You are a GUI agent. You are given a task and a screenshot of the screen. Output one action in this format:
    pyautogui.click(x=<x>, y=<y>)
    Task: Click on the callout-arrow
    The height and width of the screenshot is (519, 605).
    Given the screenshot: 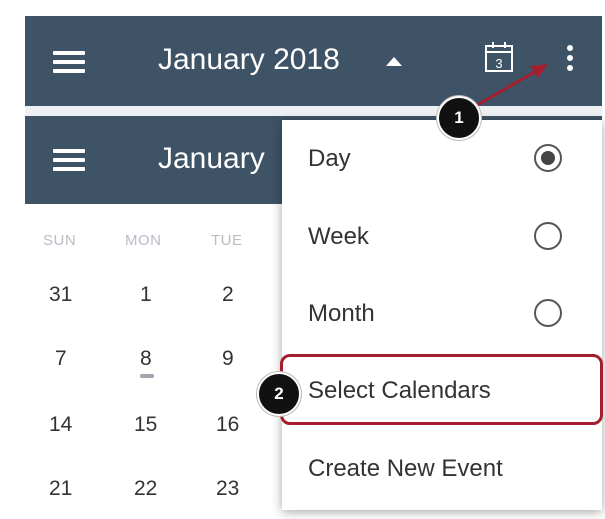 What is the action you would take?
    pyautogui.click(x=509, y=87)
    